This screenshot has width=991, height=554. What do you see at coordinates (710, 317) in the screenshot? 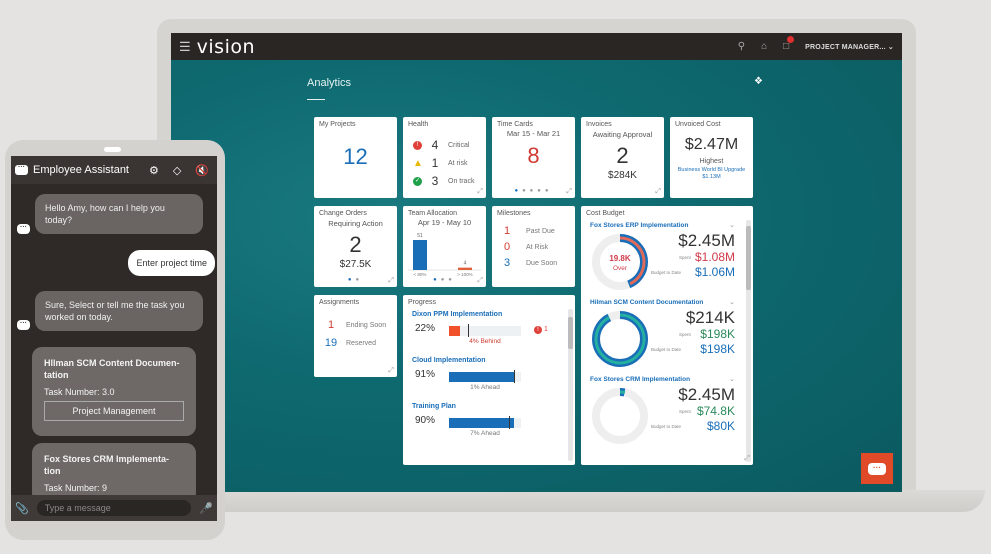
I see `budget-total: $214K` at bounding box center [710, 317].